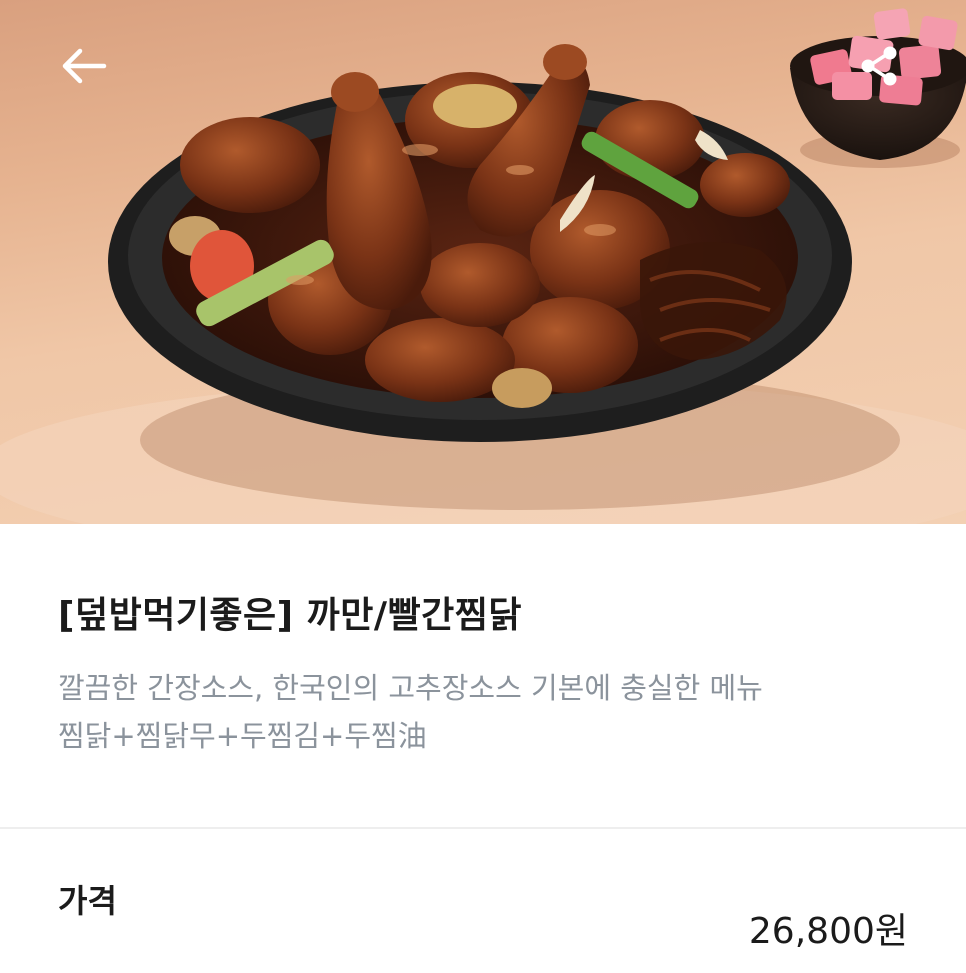 This screenshot has height=973, width=966. I want to click on share-button, so click(880, 66).